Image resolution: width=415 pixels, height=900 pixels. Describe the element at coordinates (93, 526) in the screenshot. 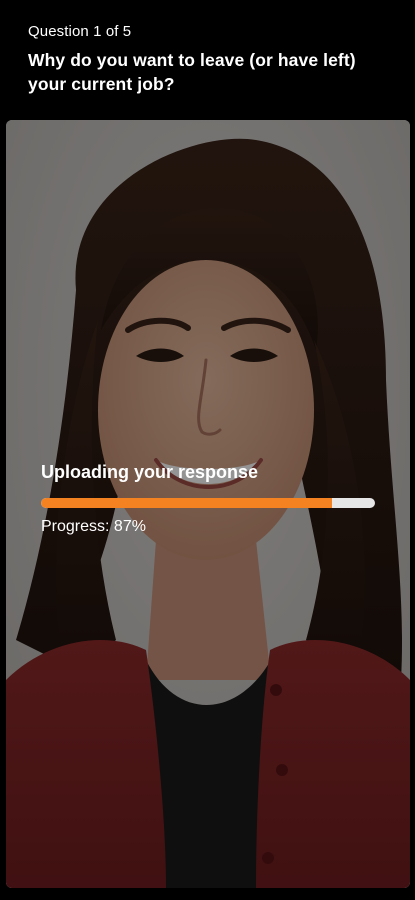

I see `upload-progress-label: Progress: 87%` at that location.